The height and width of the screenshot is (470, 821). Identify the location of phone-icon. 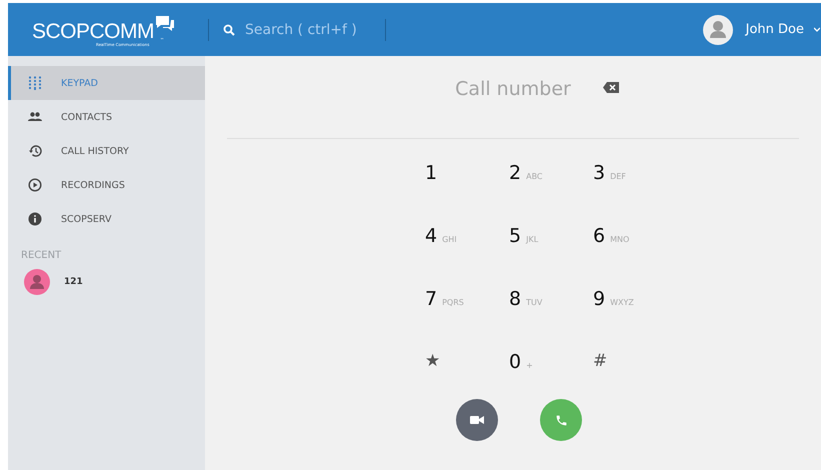
(561, 420).